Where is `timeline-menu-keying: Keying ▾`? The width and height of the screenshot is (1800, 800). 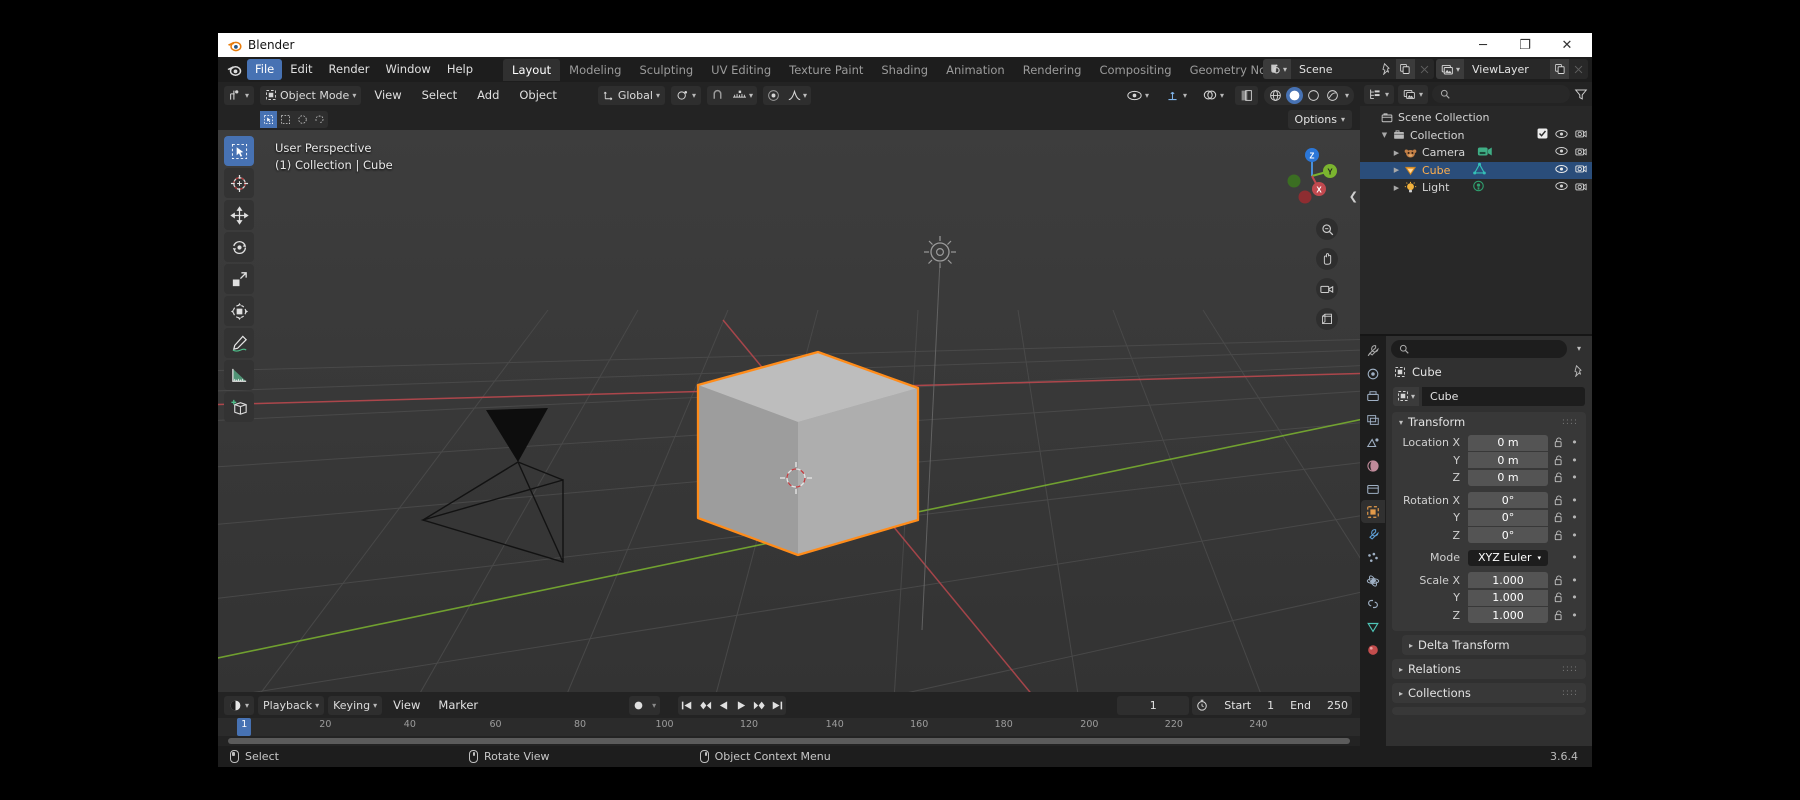 timeline-menu-keying: Keying ▾ is located at coordinates (355, 705).